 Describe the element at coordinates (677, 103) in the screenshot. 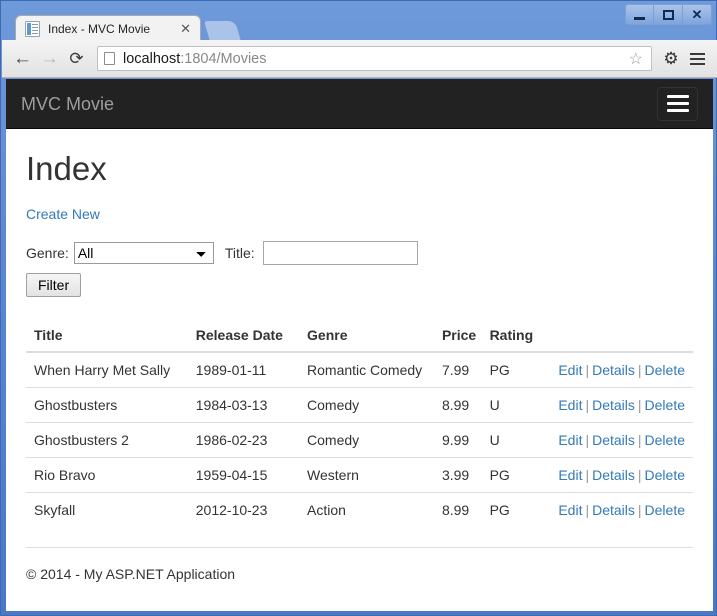

I see `navbar-toggle-button` at that location.